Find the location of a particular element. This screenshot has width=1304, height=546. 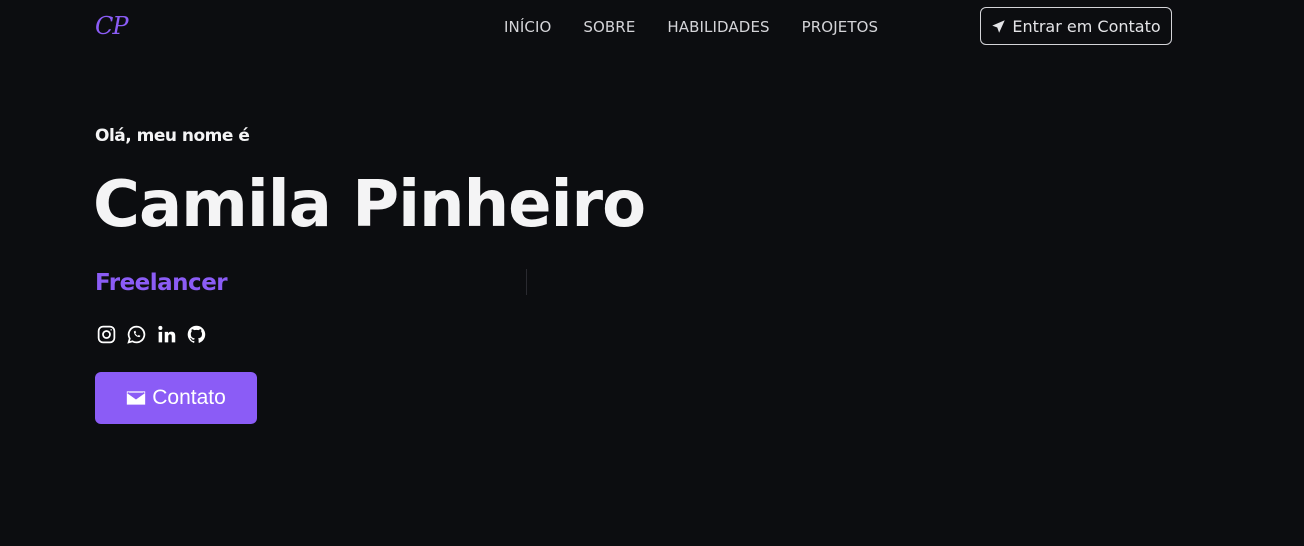

main-nav: INÍCIO SOBRE HABILIDADES PROJETOS is located at coordinates (691, 27).